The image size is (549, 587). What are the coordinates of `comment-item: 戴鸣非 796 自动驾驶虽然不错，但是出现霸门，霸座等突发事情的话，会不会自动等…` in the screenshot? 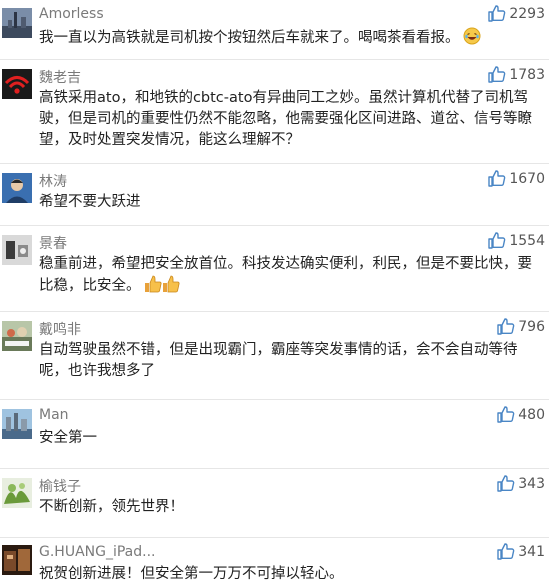 It's located at (274, 356).